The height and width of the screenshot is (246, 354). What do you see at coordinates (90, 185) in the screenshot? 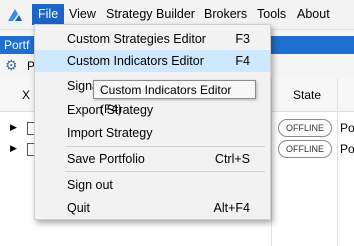
I see `menu-item-label: Sign out` at bounding box center [90, 185].